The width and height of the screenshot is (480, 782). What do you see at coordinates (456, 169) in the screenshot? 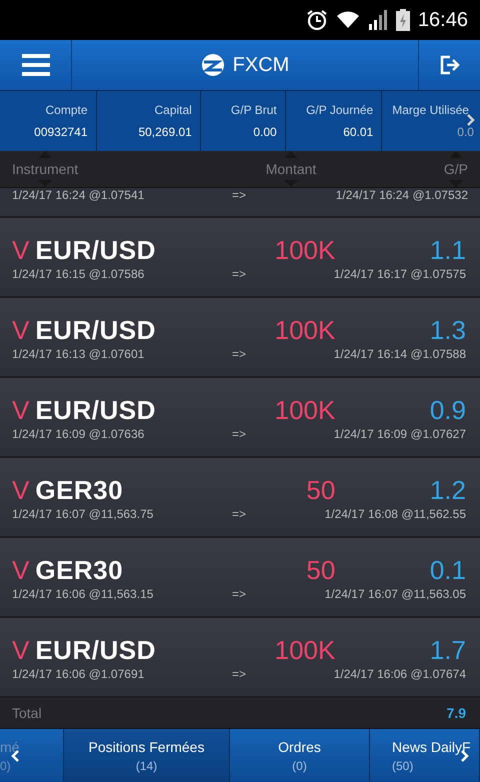
I see `column-header: G/P` at bounding box center [456, 169].